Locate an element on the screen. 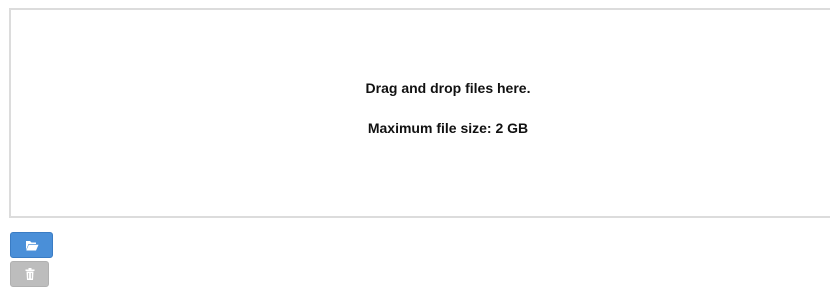 This screenshot has width=830, height=287. clear-files-button is located at coordinates (29, 274).